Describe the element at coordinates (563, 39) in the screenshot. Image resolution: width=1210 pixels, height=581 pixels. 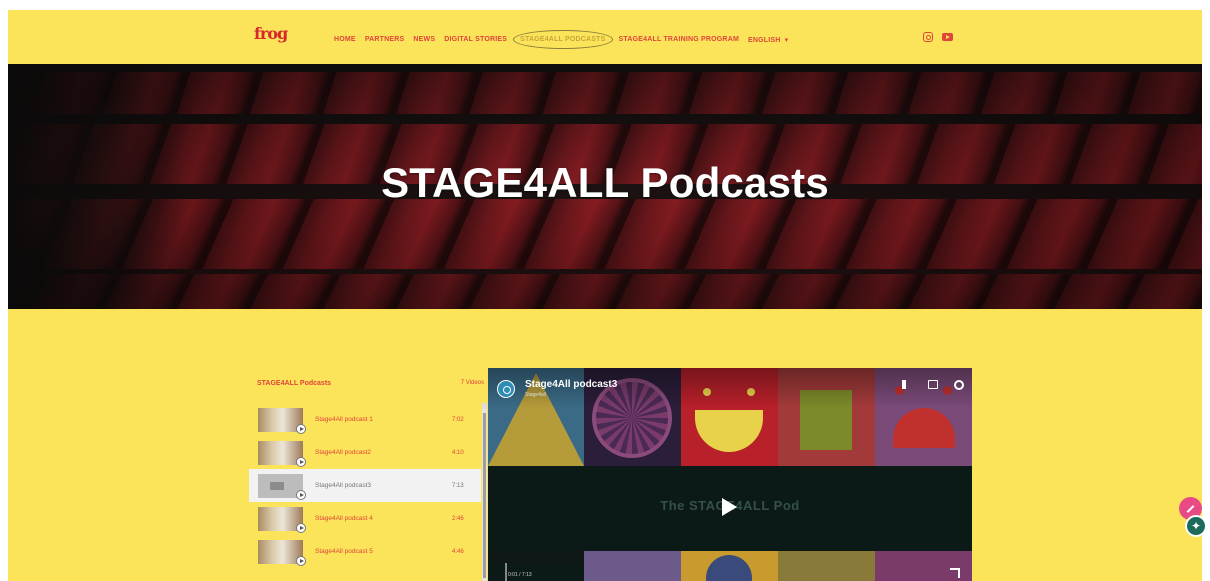
I see `nav-podcasts: STAGE4ALL PODCASTS` at that location.